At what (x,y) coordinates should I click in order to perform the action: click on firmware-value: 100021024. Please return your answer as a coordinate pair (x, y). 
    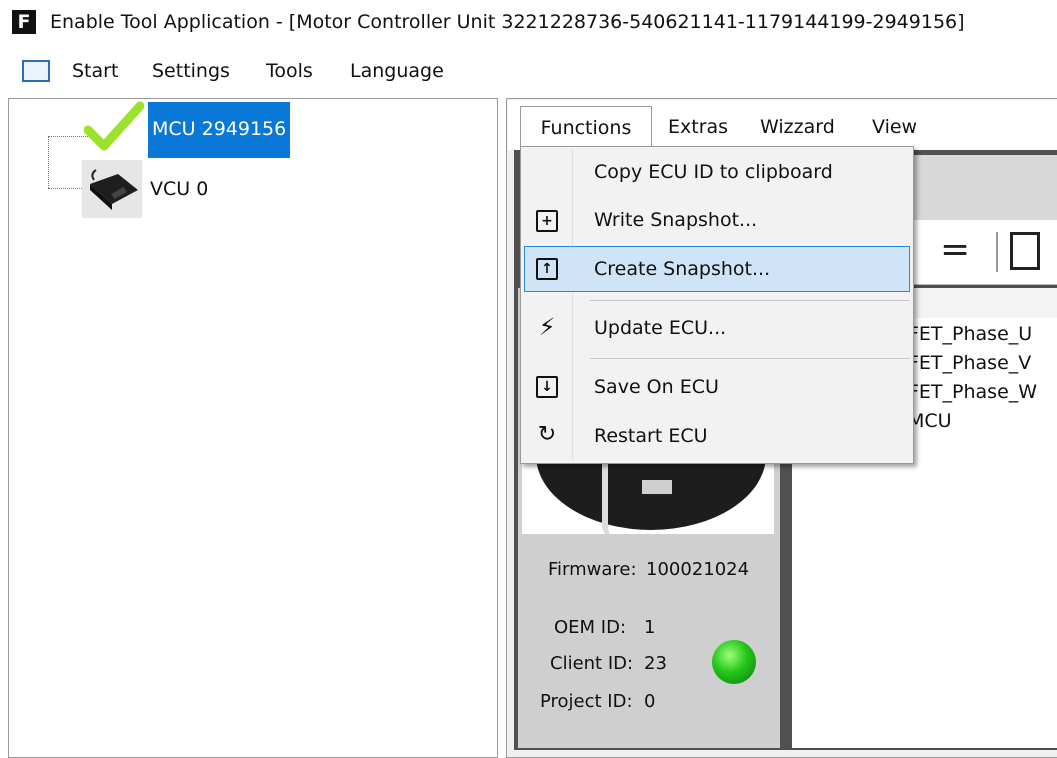
    Looking at the image, I should click on (698, 569).